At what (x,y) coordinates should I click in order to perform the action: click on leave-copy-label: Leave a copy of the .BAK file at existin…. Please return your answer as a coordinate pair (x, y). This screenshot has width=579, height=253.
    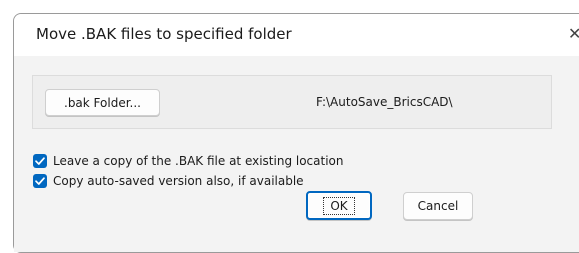
    Looking at the image, I should click on (198, 161).